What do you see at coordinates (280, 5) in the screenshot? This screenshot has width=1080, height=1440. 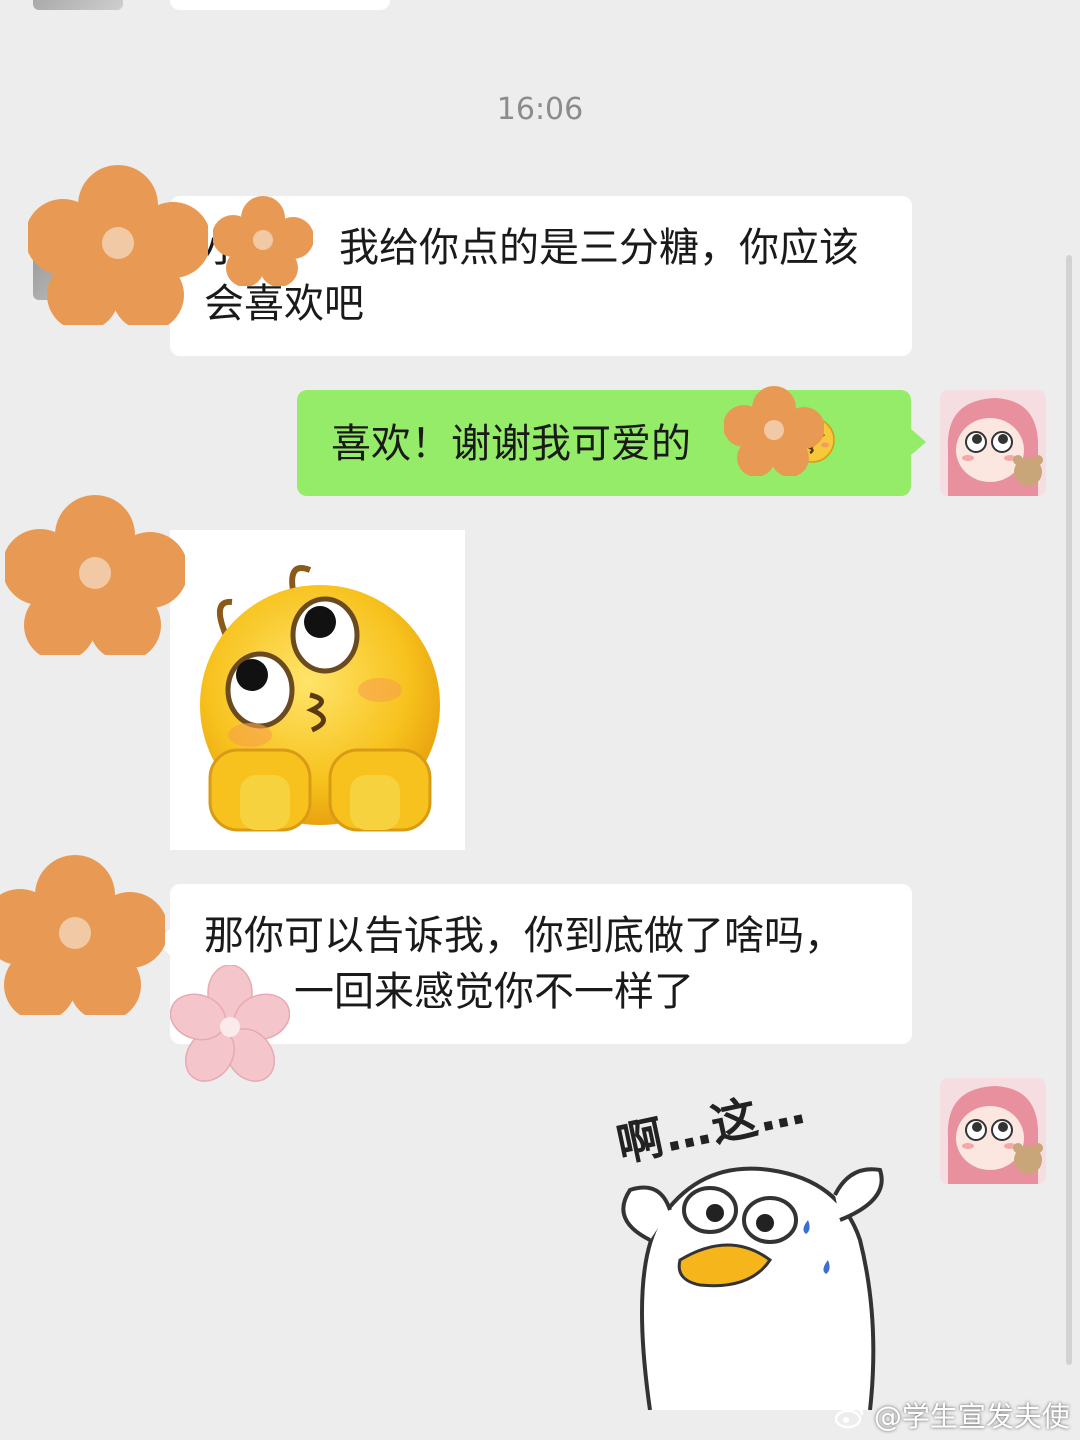 I see `message-bubble-partial` at bounding box center [280, 5].